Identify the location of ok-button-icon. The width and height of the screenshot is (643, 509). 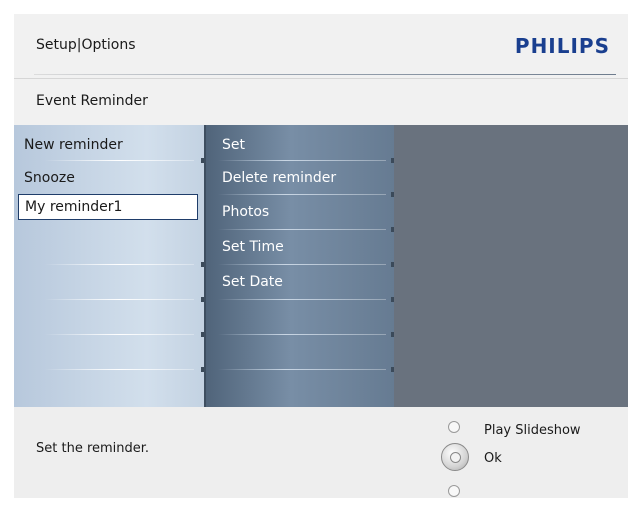
(455, 457).